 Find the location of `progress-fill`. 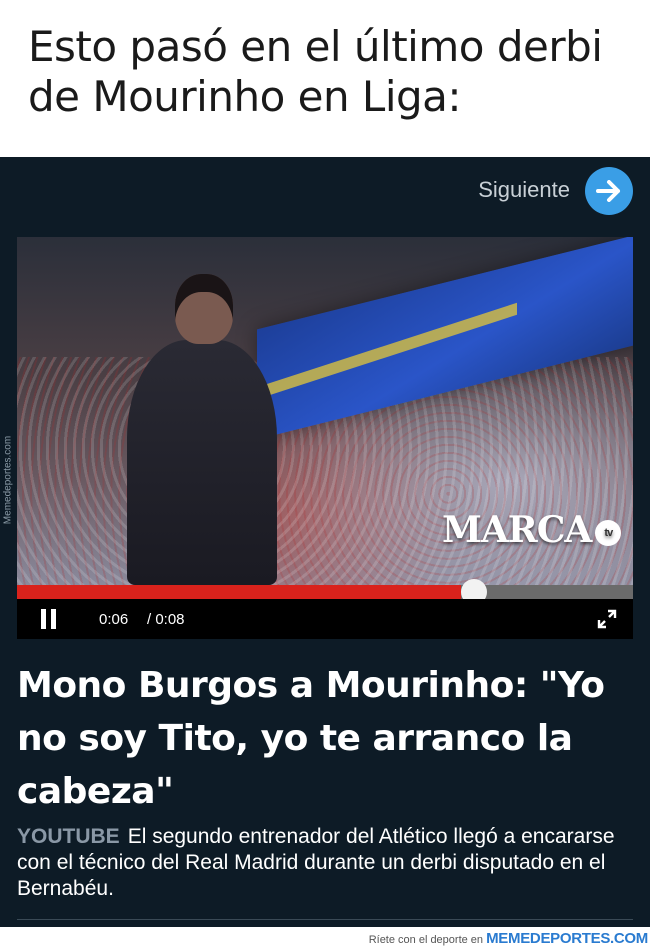

progress-fill is located at coordinates (239, 592).